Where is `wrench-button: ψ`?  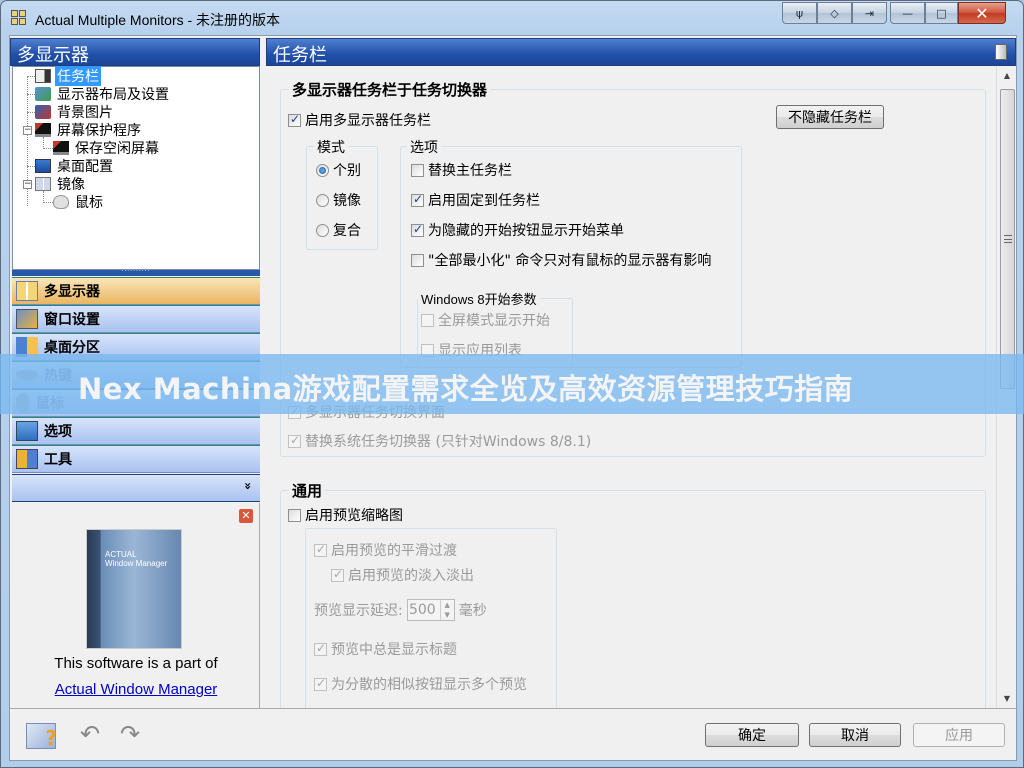
wrench-button: ψ is located at coordinates (799, 13).